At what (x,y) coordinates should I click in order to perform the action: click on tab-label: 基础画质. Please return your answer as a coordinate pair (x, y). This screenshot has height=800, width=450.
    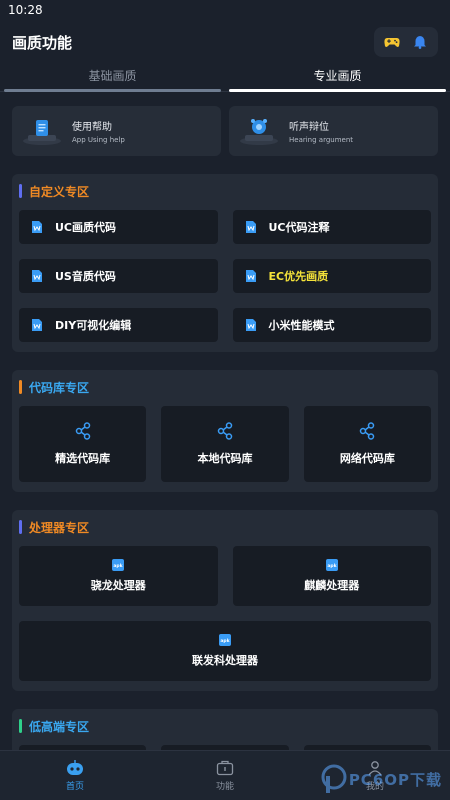
    Looking at the image, I should click on (112, 76).